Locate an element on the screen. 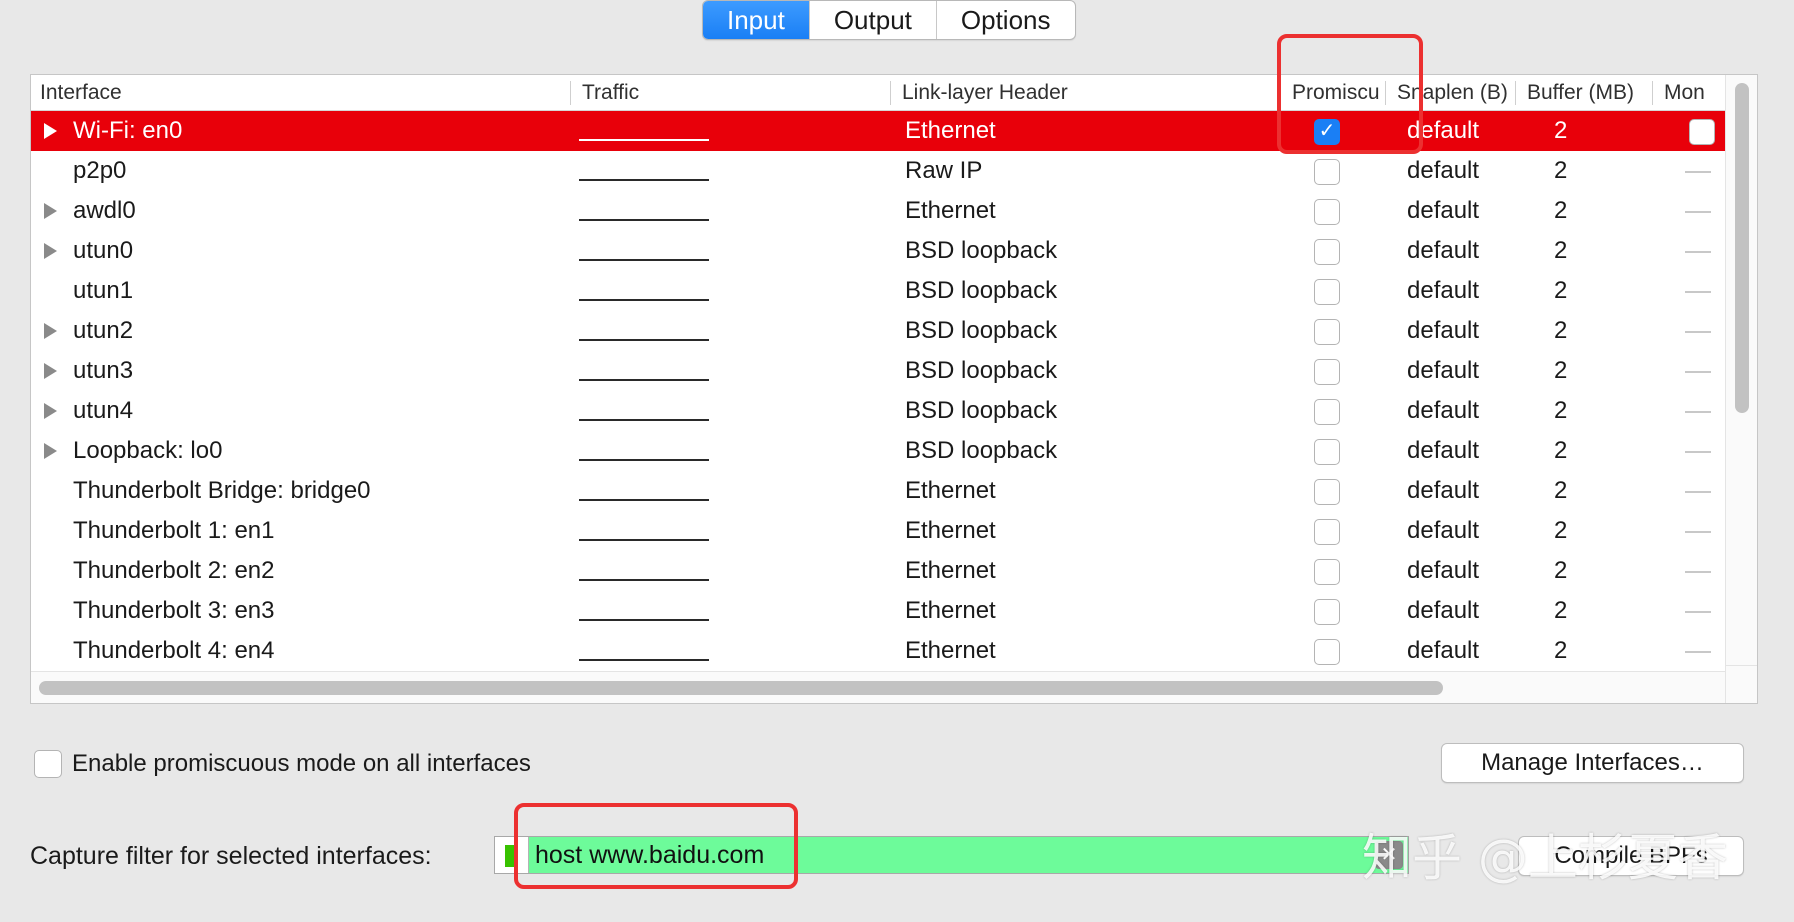  interface-name: Thunderbolt 1: en1 is located at coordinates (174, 530).